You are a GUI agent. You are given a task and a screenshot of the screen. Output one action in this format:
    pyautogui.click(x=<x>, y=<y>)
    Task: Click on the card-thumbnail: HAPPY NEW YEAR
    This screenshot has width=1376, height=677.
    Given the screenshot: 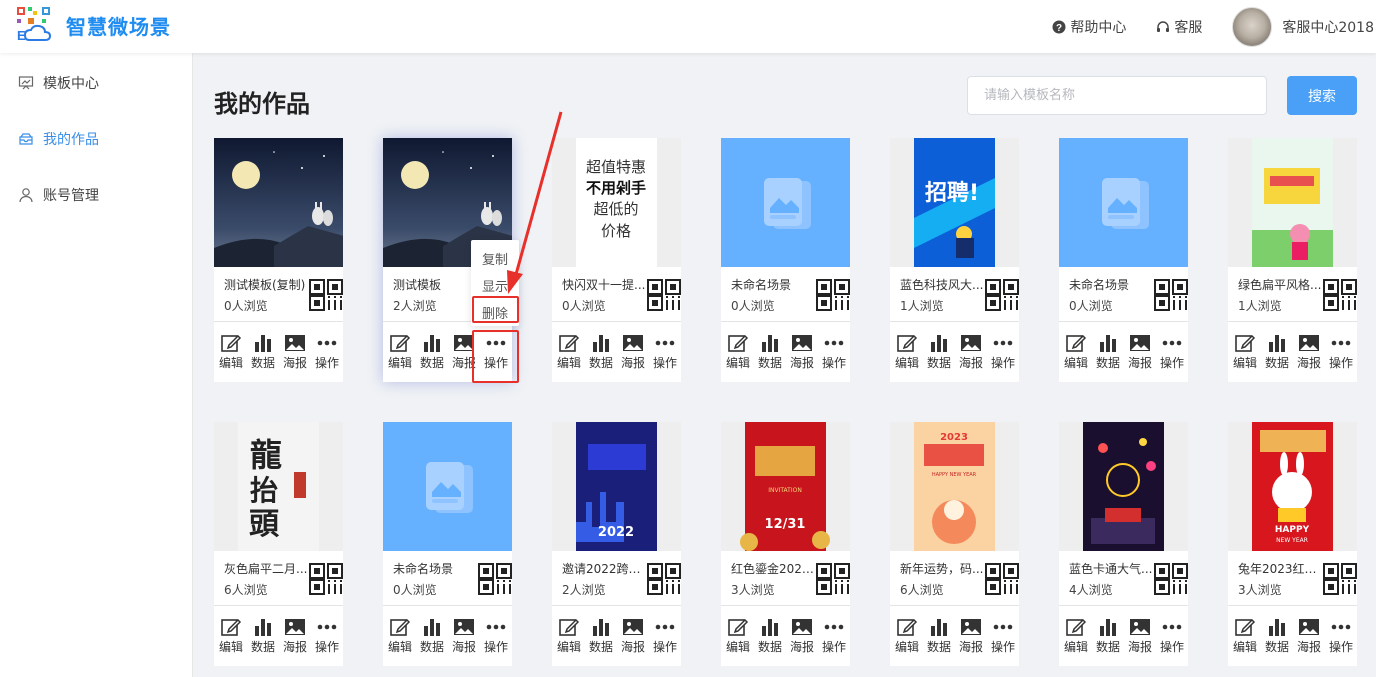 What is the action you would take?
    pyautogui.click(x=1292, y=486)
    